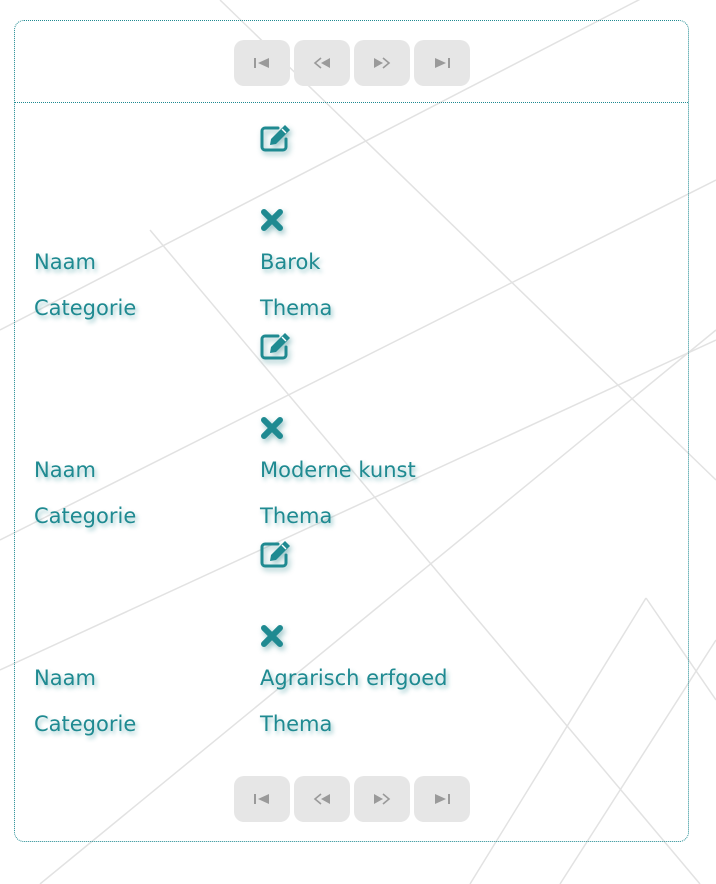 The width and height of the screenshot is (716, 884). Describe the element at coordinates (354, 678) in the screenshot. I see `naam-value: Agrarisch erfgoed` at that location.